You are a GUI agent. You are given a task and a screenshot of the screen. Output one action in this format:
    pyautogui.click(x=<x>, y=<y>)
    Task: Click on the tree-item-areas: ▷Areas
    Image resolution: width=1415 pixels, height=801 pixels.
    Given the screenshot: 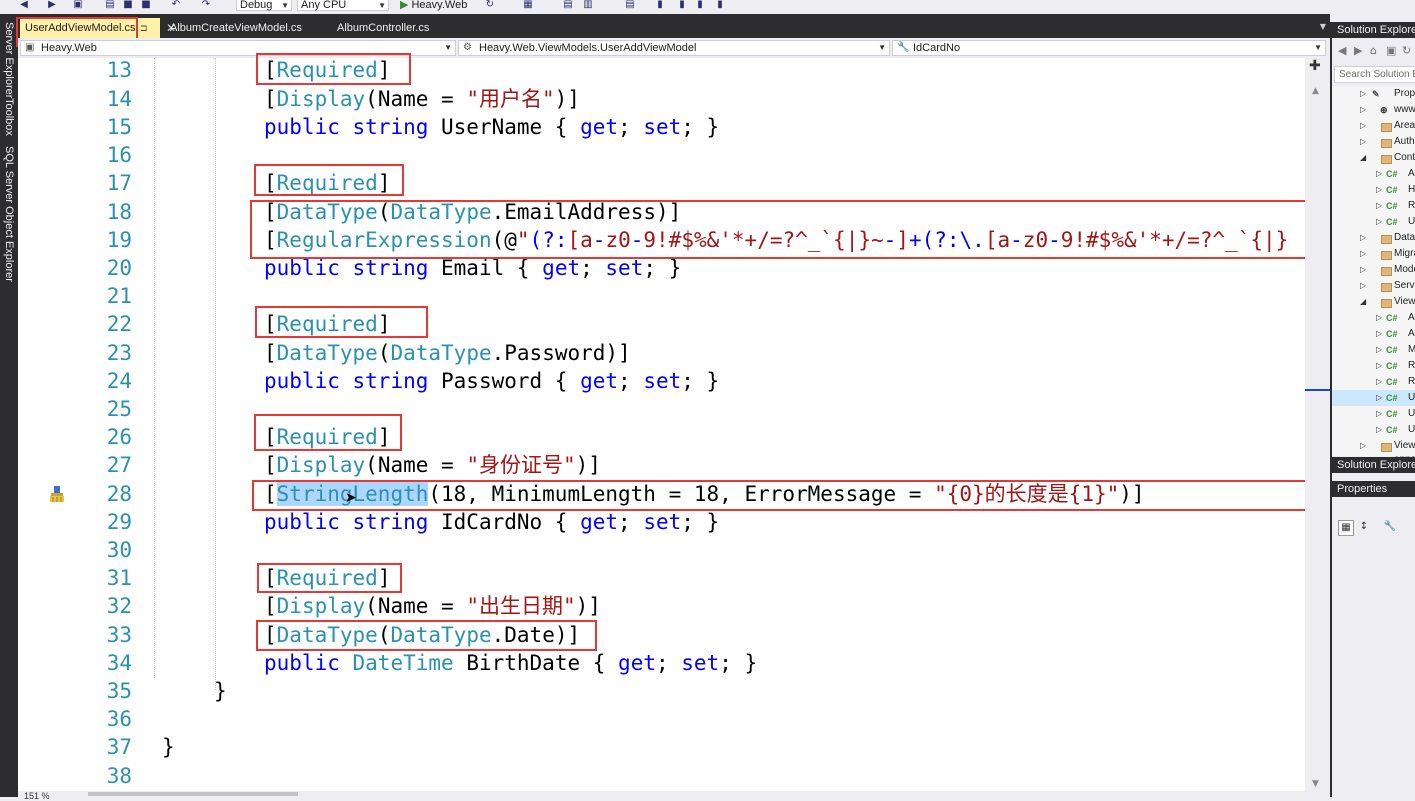 What is the action you would take?
    pyautogui.click(x=1373, y=126)
    